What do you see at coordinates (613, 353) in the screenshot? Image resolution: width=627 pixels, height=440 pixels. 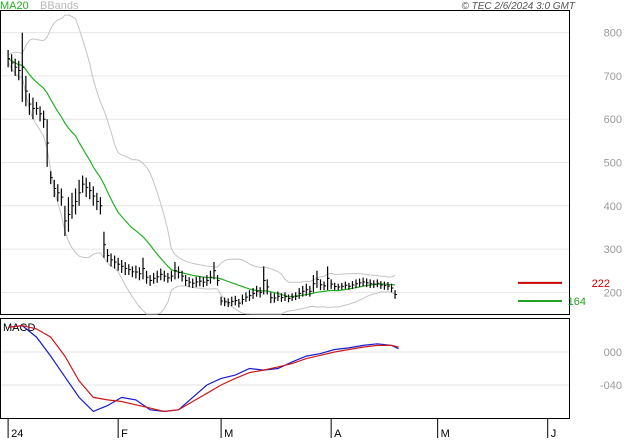 I see `macd-y-tick: 000` at bounding box center [613, 353].